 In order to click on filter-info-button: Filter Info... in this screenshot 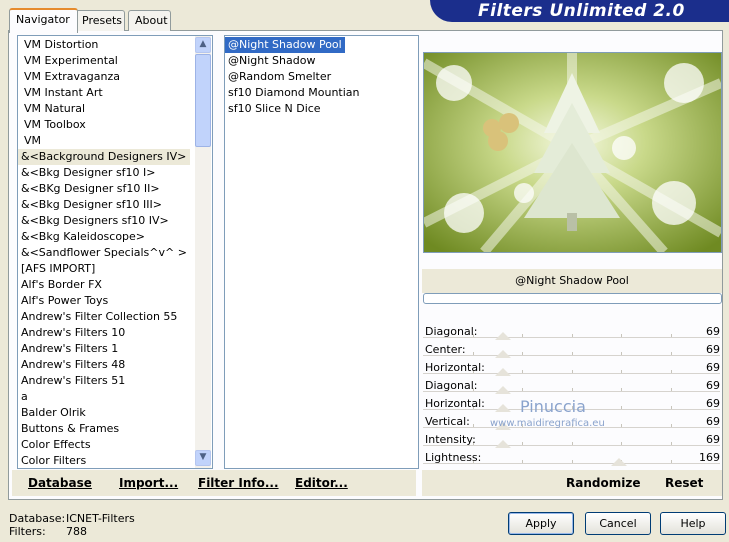, I will do `click(238, 483)`.